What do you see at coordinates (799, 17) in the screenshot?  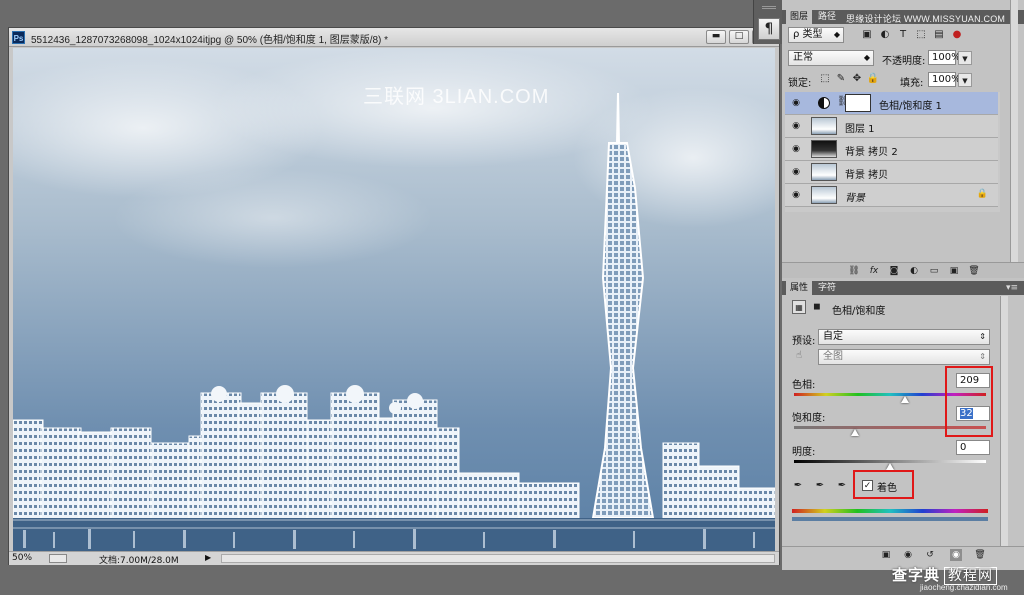 I see `tab-layers: 图层` at bounding box center [799, 17].